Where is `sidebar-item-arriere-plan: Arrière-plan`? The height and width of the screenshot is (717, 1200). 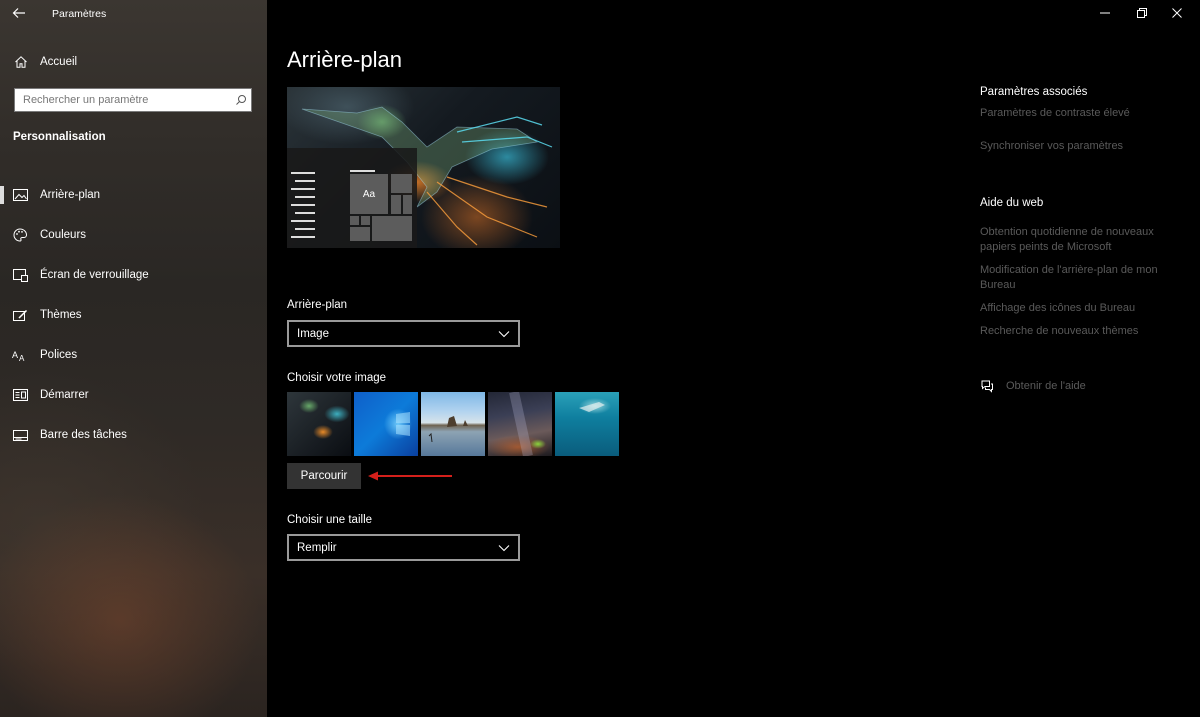 sidebar-item-arriere-plan: Arrière-plan is located at coordinates (133, 195).